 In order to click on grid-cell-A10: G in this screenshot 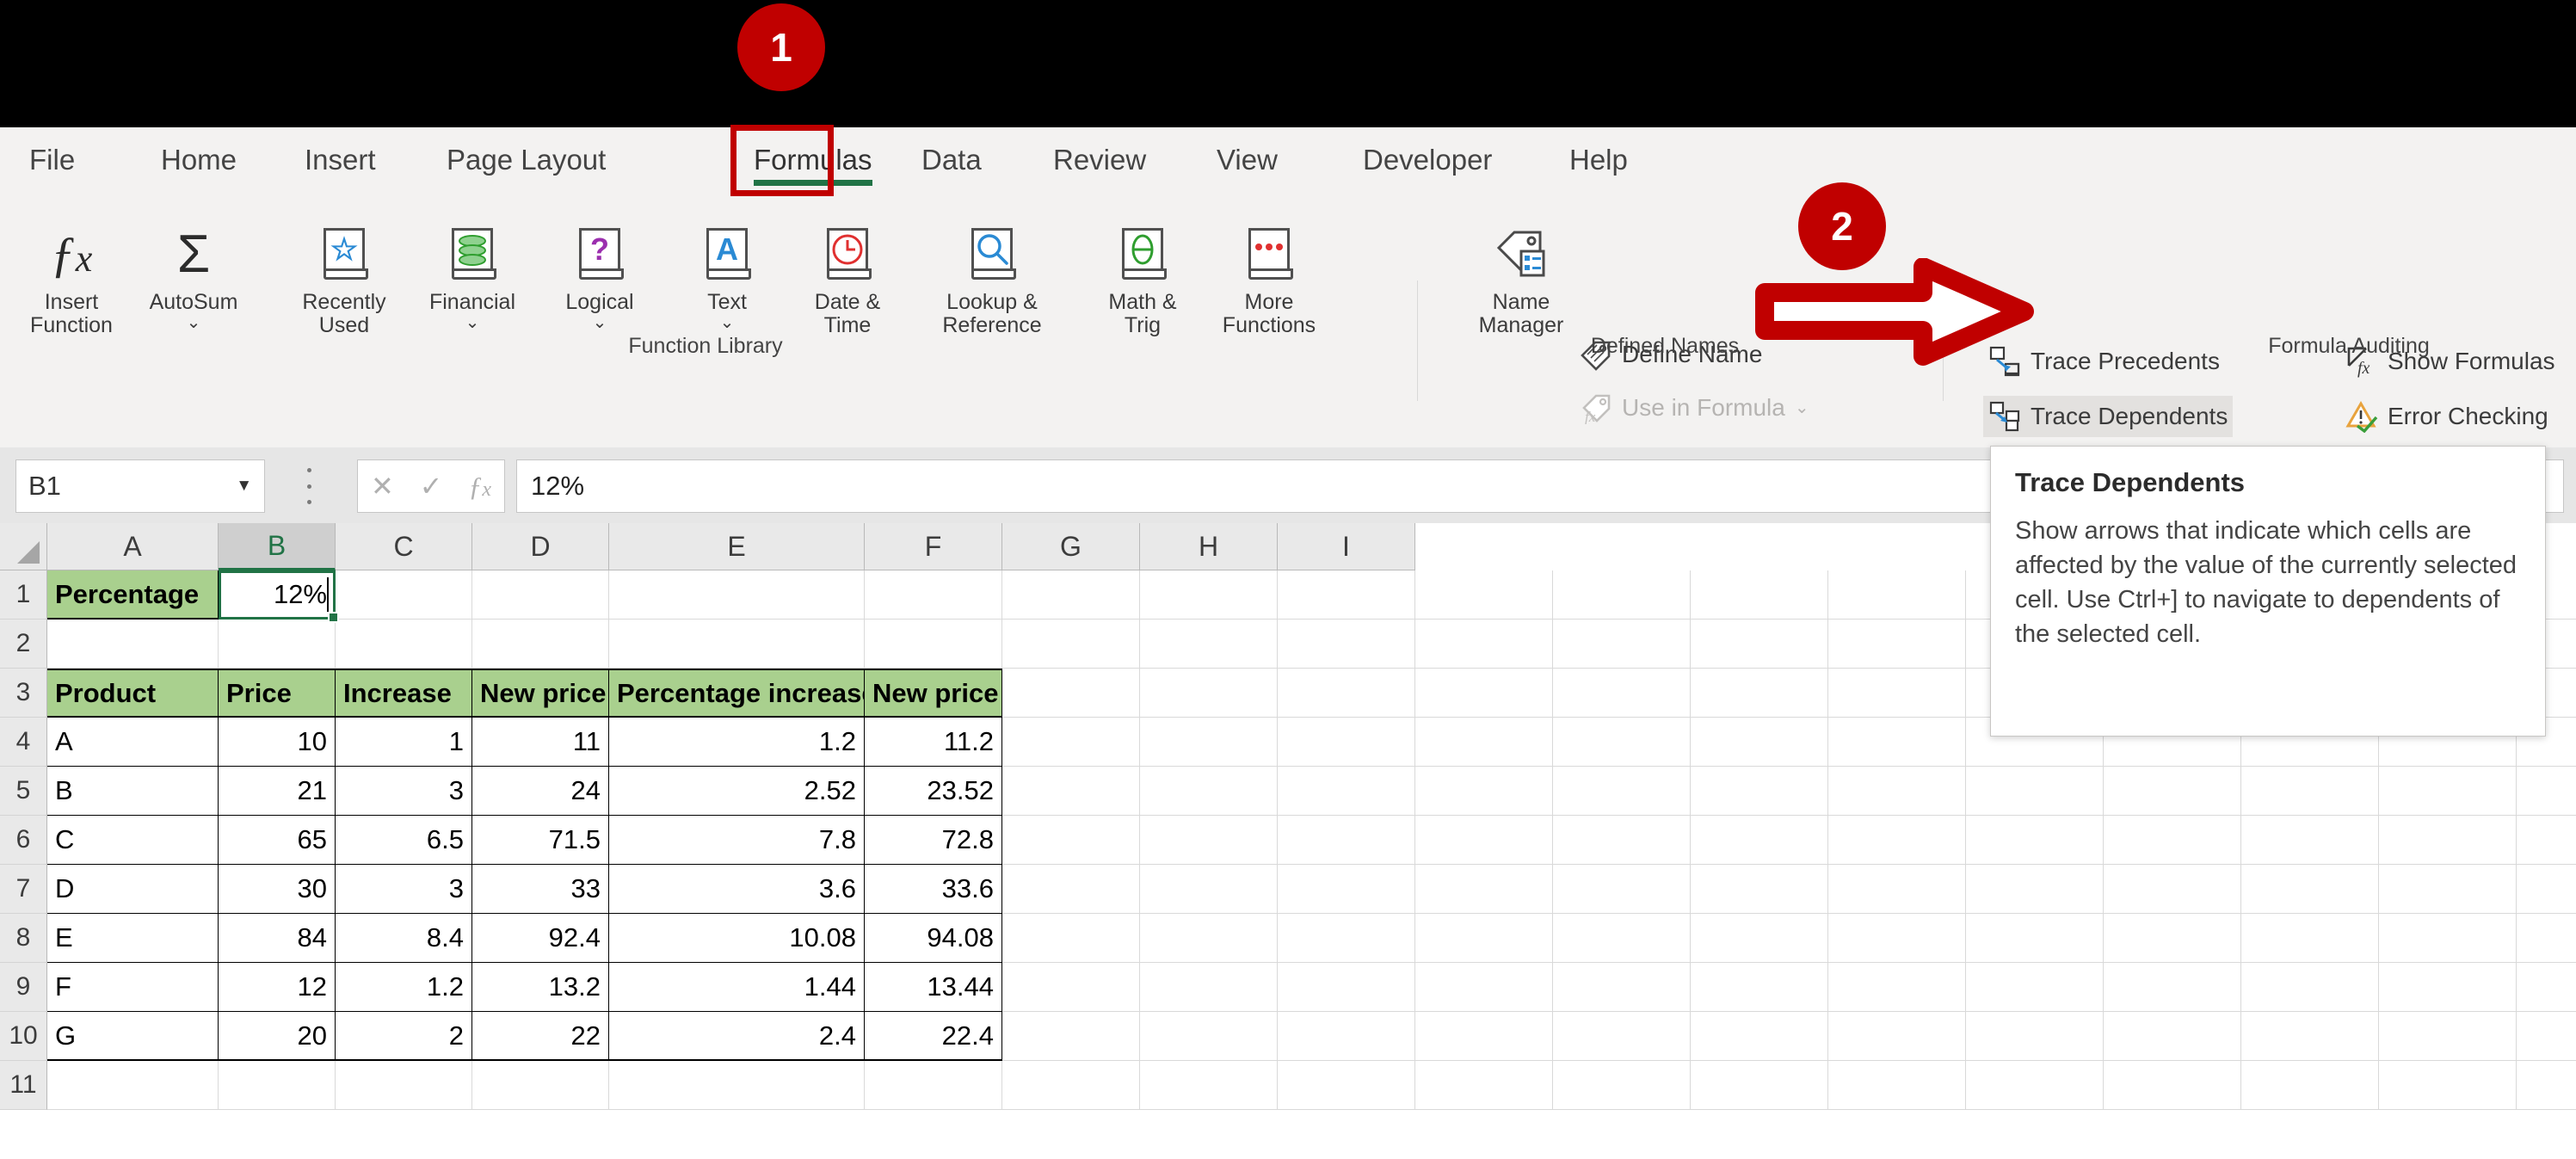, I will do `click(133, 1036)`.